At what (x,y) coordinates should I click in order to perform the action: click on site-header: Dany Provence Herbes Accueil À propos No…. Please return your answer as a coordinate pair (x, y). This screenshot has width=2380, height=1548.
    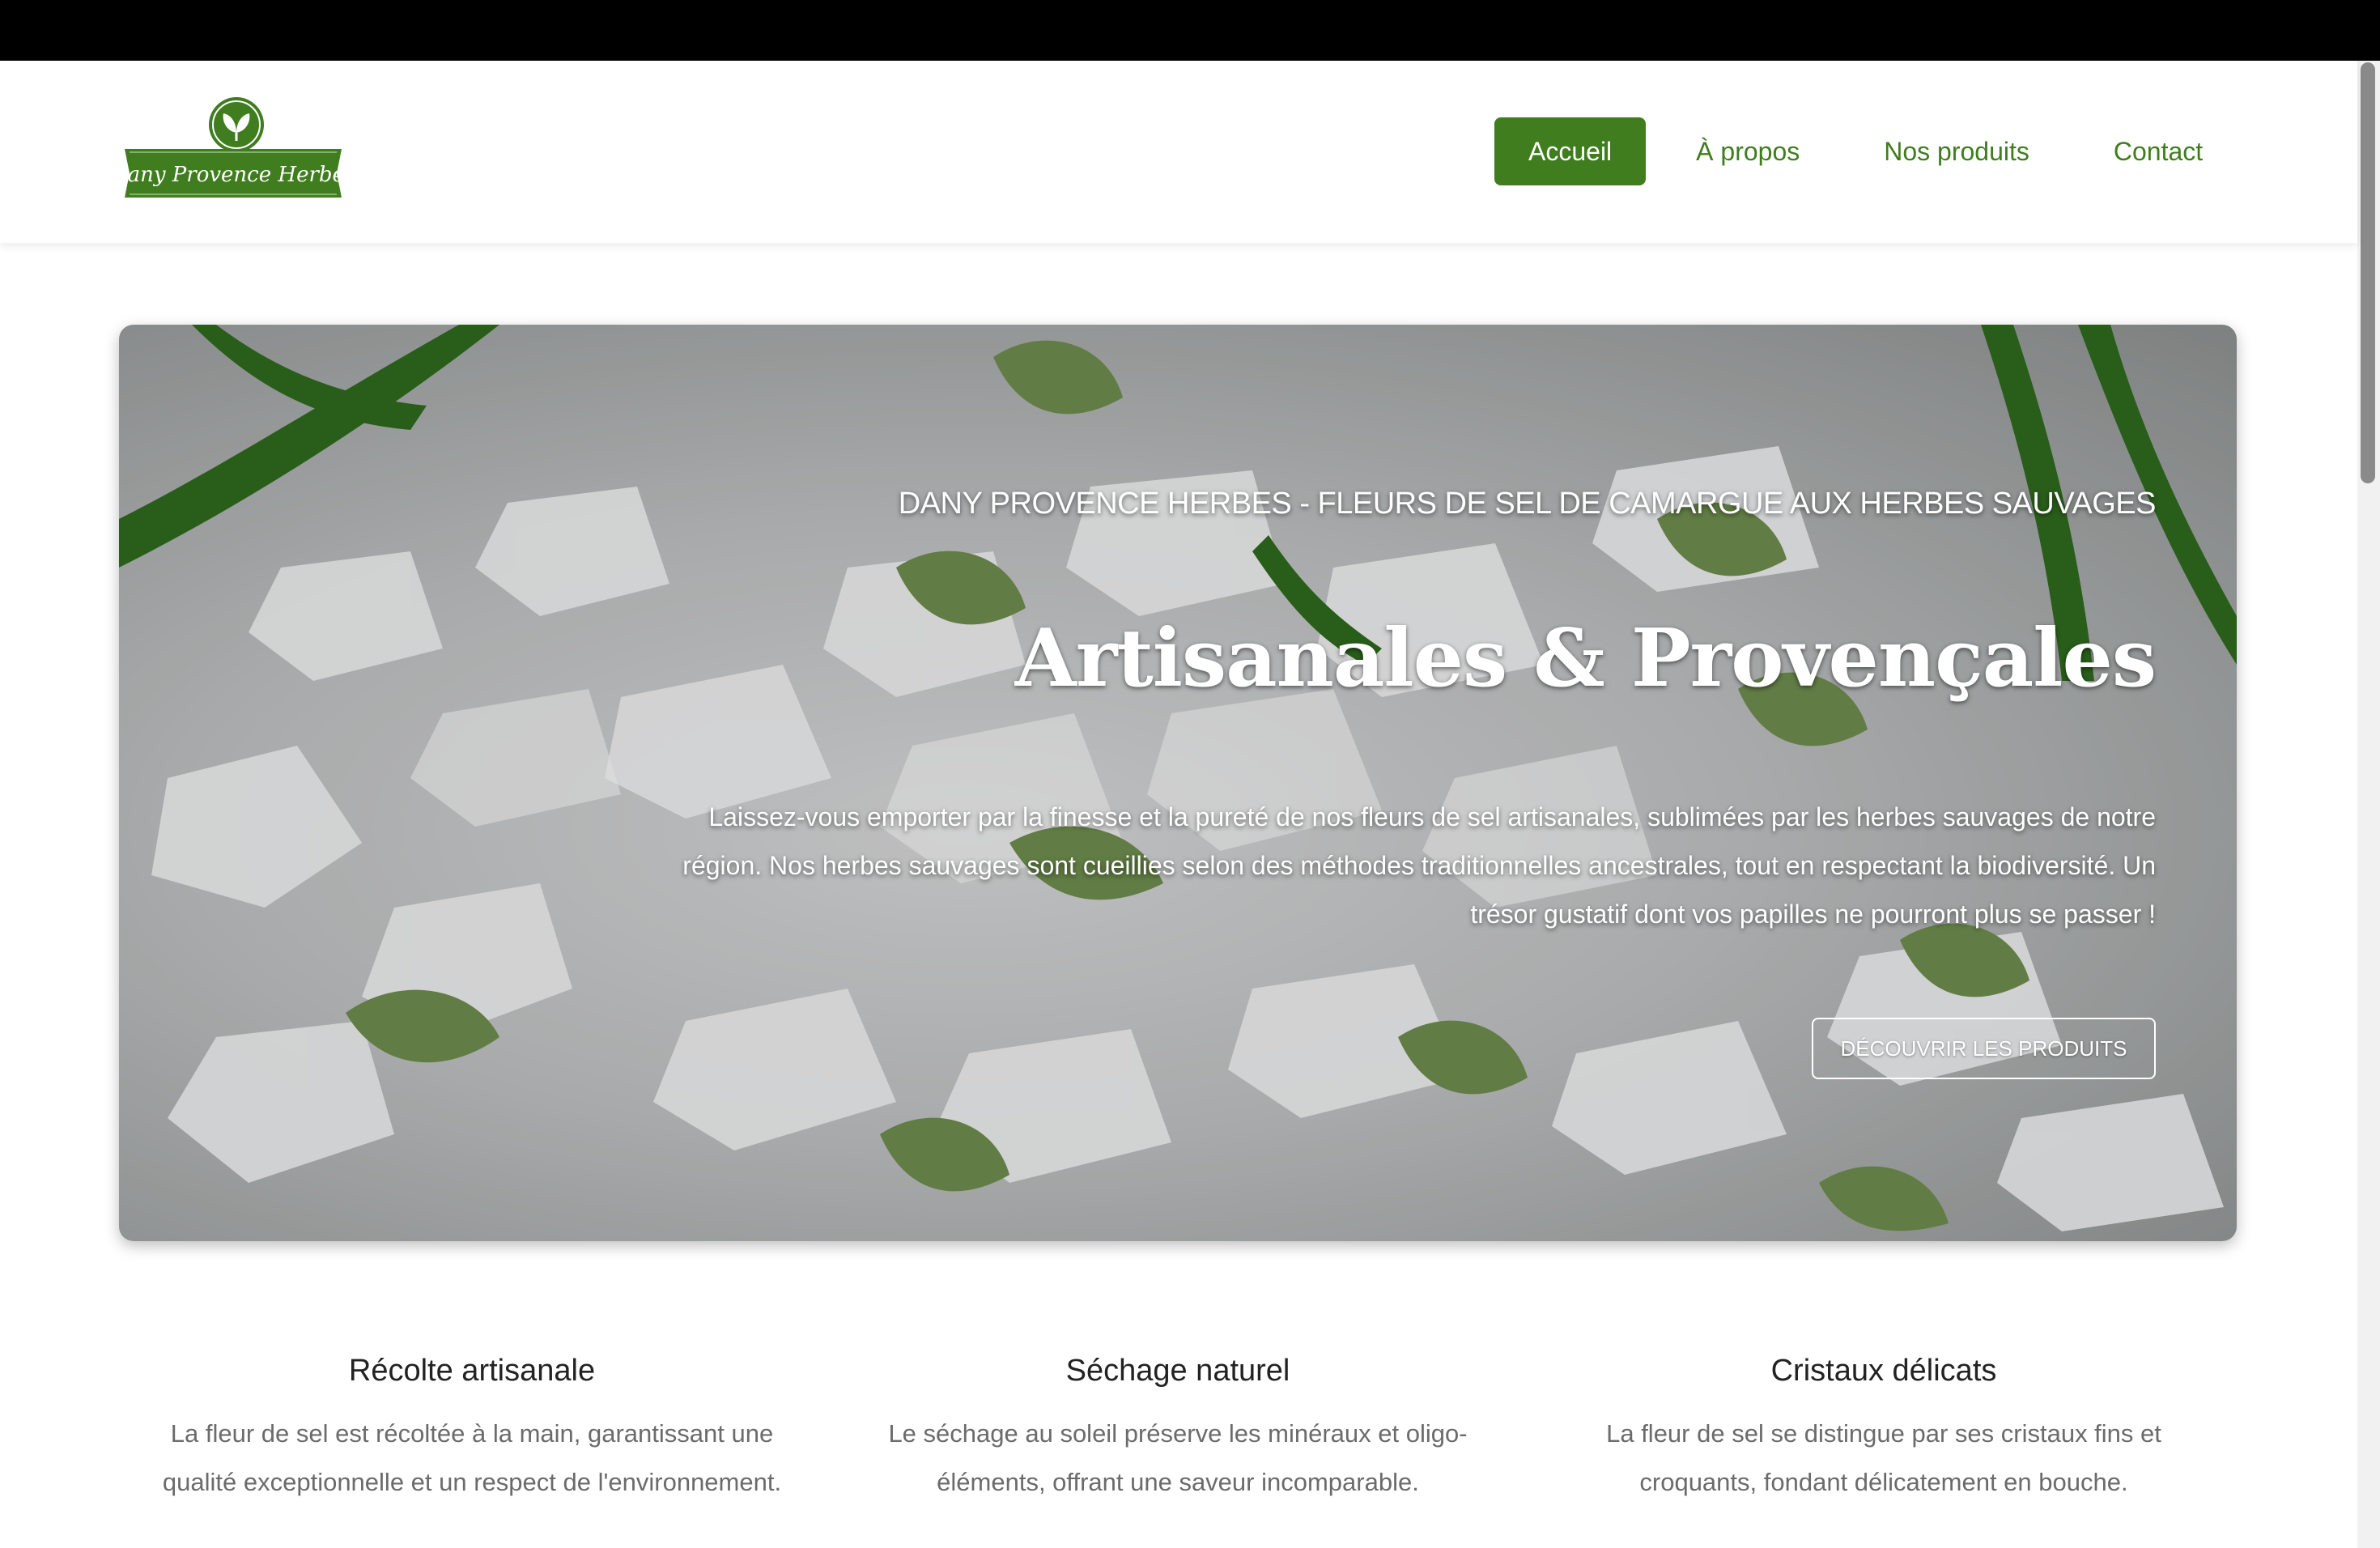
    Looking at the image, I should click on (1178, 152).